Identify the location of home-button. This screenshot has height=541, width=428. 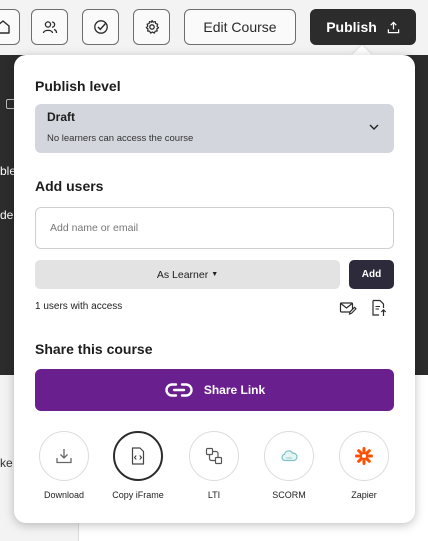
(10, 27).